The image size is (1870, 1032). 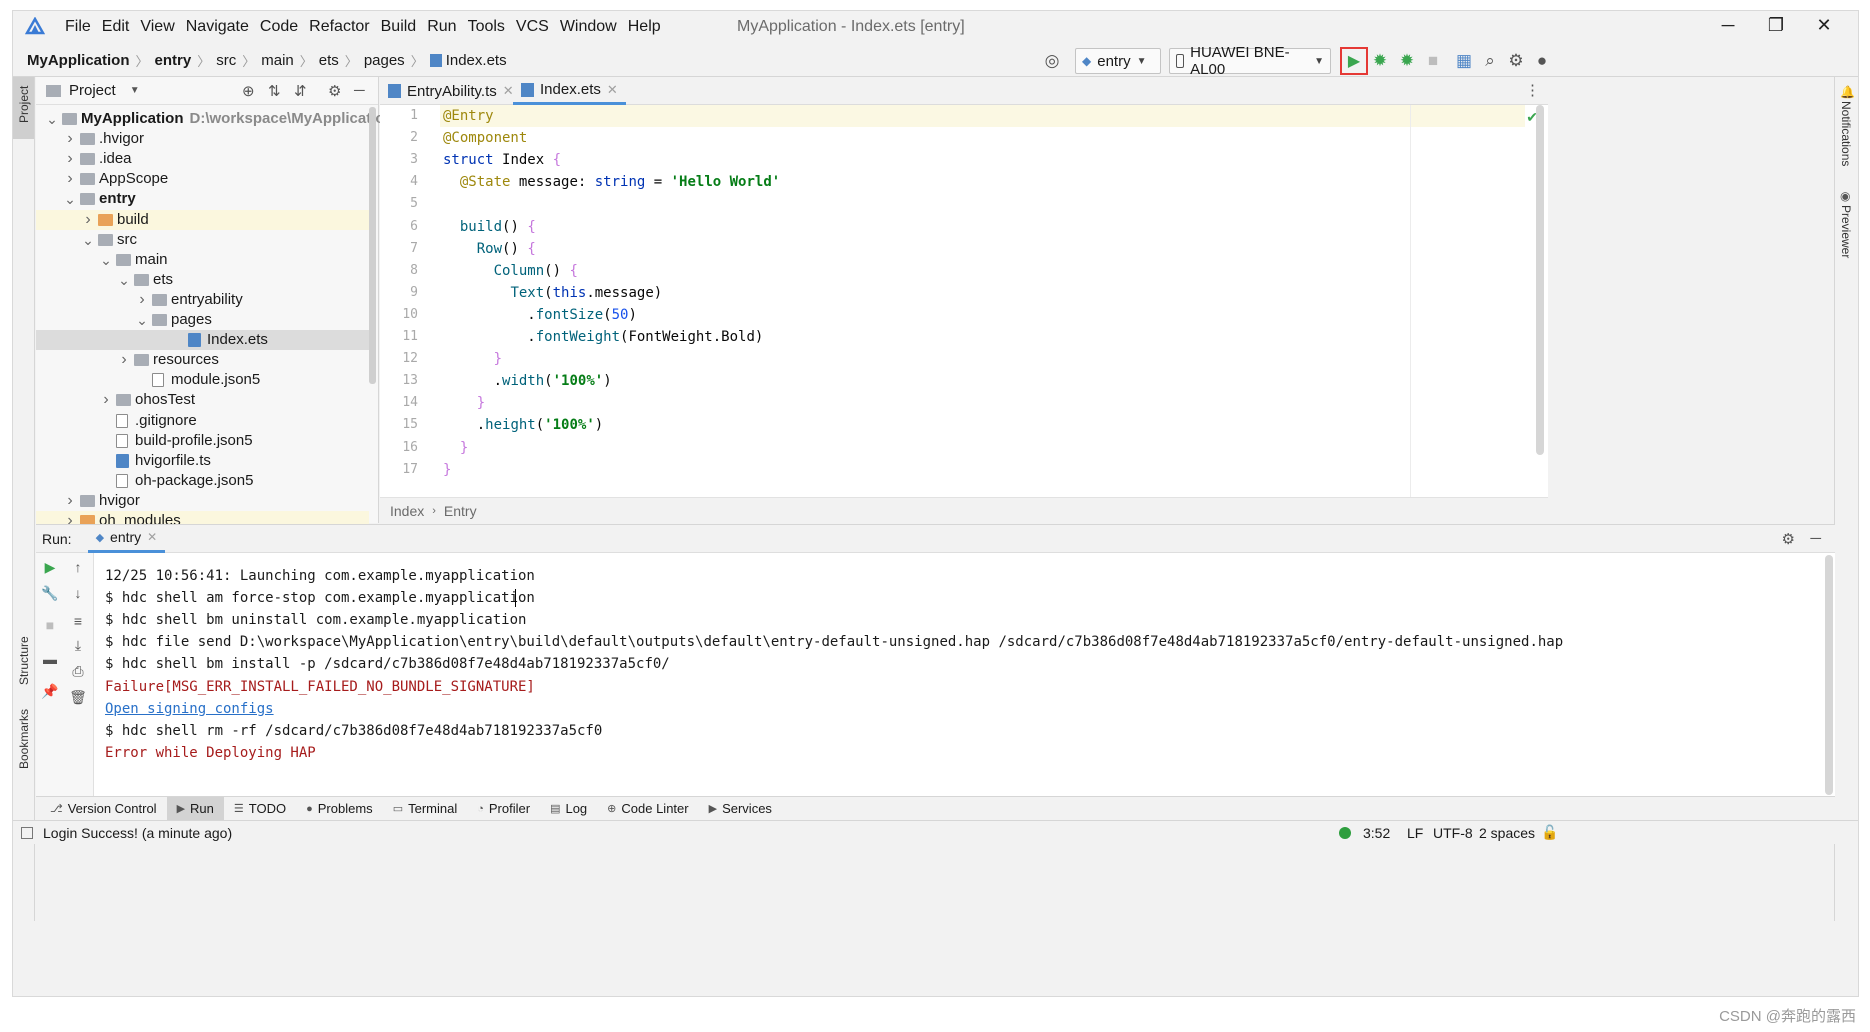 I want to click on breadcrumb-item: pages, so click(x=384, y=60).